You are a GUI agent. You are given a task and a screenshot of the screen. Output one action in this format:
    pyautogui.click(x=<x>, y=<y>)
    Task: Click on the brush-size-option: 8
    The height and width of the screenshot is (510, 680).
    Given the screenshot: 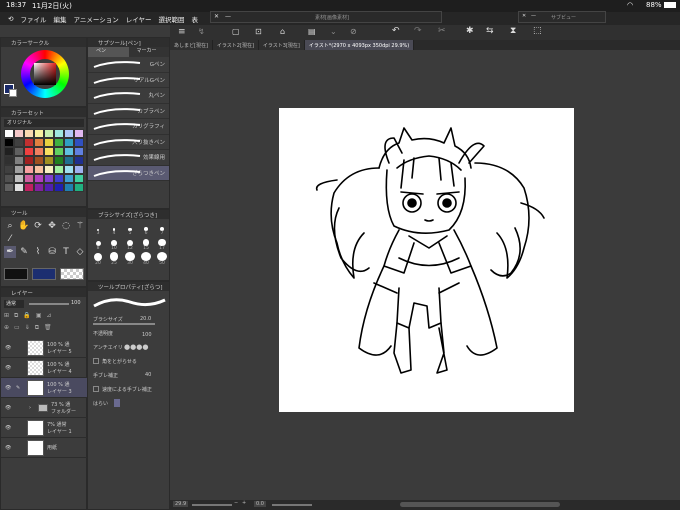 What is the action you would take?
    pyautogui.click(x=98, y=244)
    